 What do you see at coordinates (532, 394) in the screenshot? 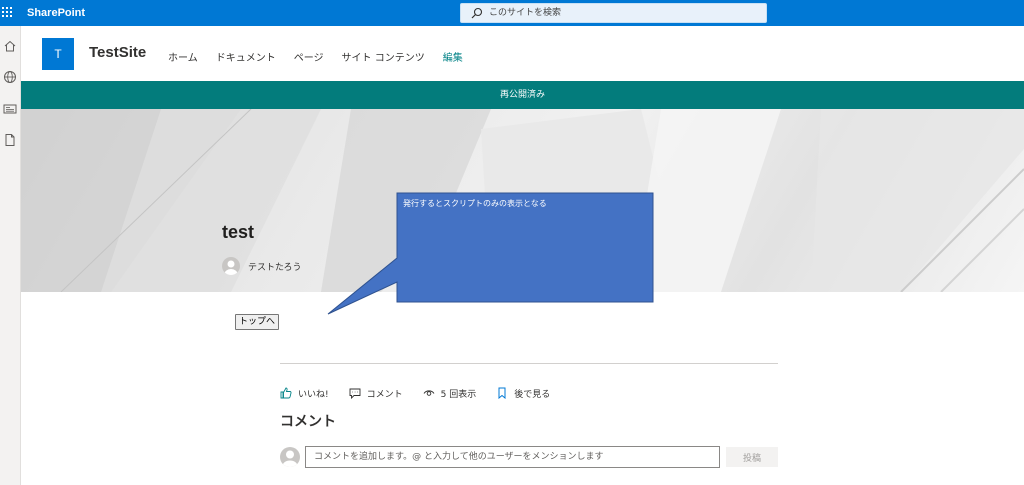
I see `save-for-later-label: 後で見る` at bounding box center [532, 394].